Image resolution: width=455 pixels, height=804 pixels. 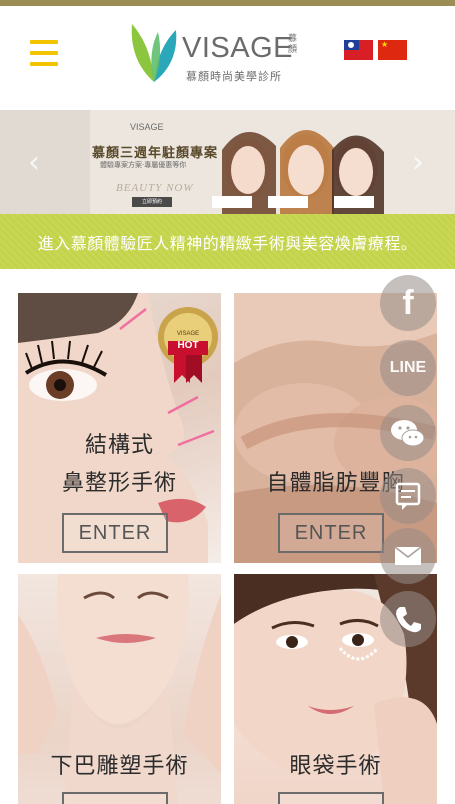 I want to click on chat-button, so click(x=408, y=496).